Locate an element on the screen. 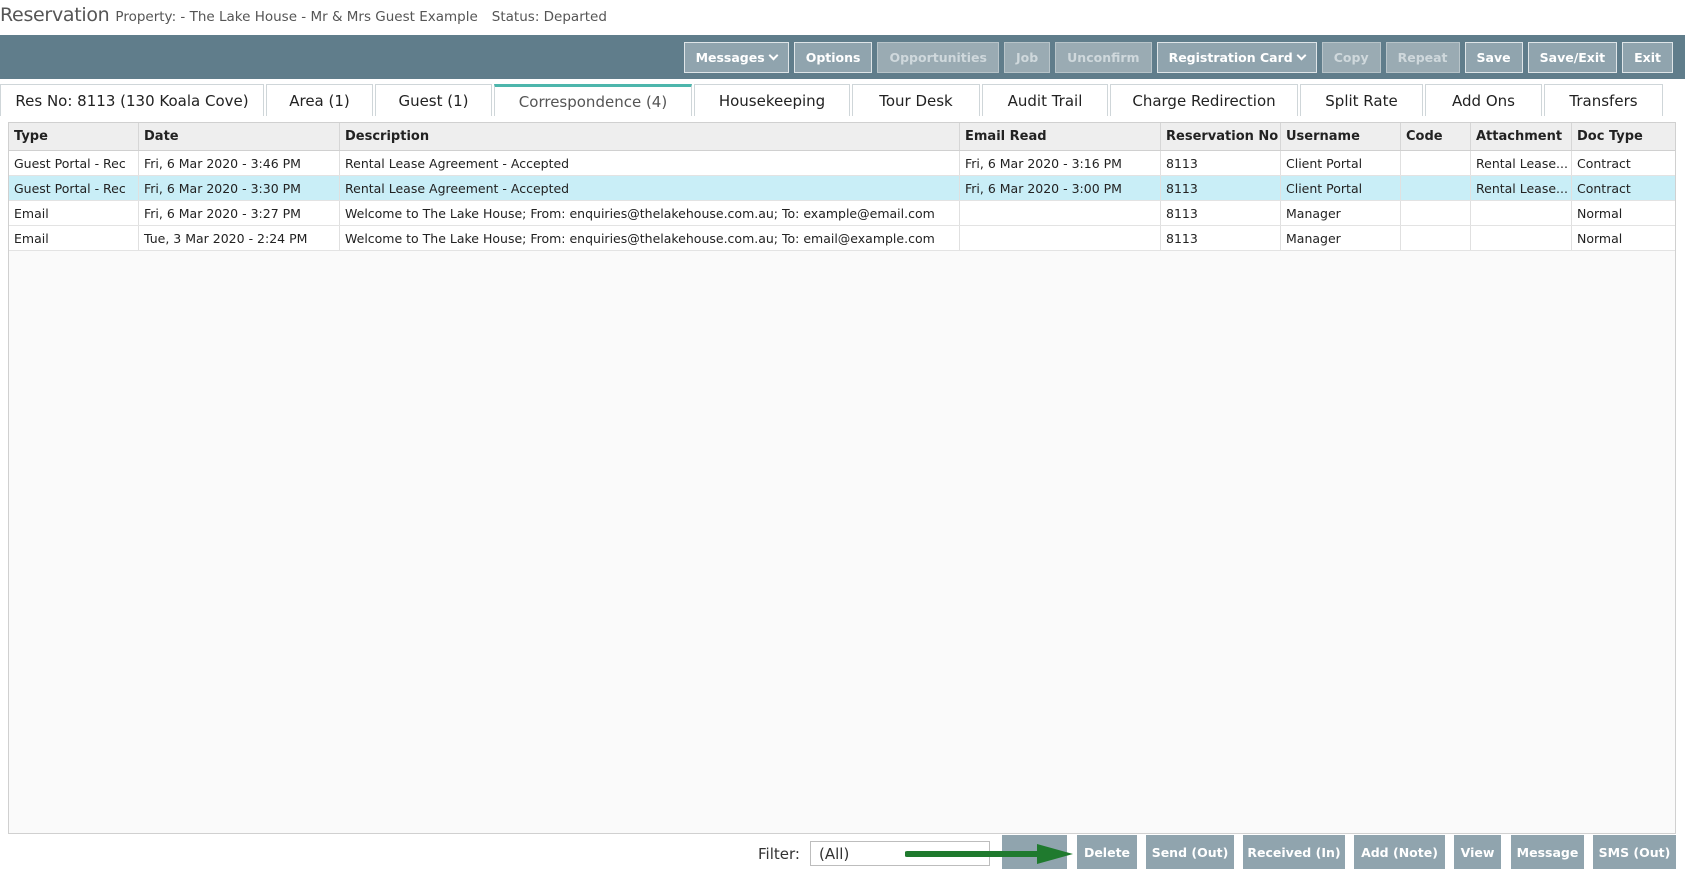 Image resolution: width=1685 pixels, height=877 pixels. copy-button: Copy is located at coordinates (1351, 57).